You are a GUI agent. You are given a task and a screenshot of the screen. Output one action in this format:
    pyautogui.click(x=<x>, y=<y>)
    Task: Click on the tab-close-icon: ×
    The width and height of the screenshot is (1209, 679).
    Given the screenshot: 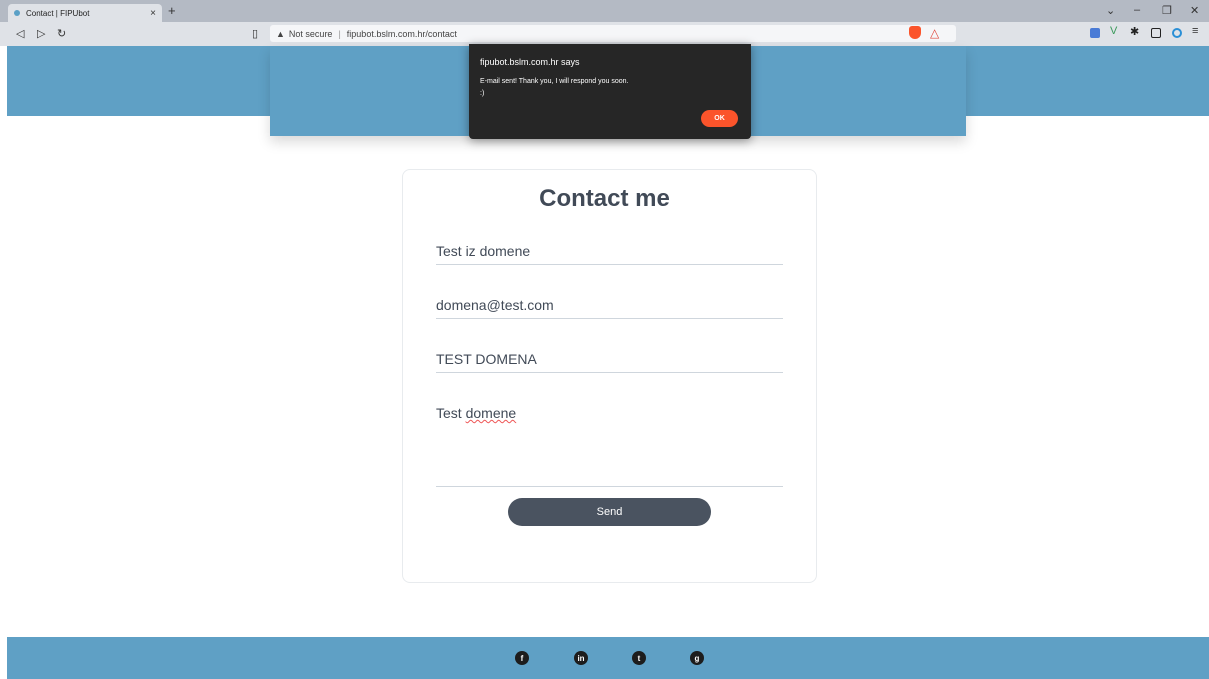 What is the action you would take?
    pyautogui.click(x=153, y=13)
    